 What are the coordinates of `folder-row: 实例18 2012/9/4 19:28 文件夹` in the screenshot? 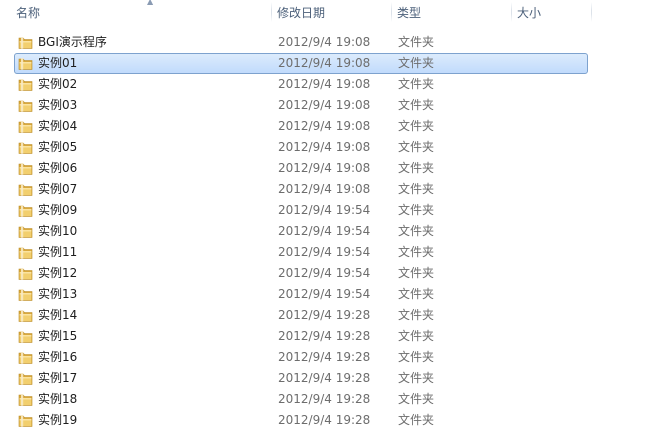 It's located at (327, 399).